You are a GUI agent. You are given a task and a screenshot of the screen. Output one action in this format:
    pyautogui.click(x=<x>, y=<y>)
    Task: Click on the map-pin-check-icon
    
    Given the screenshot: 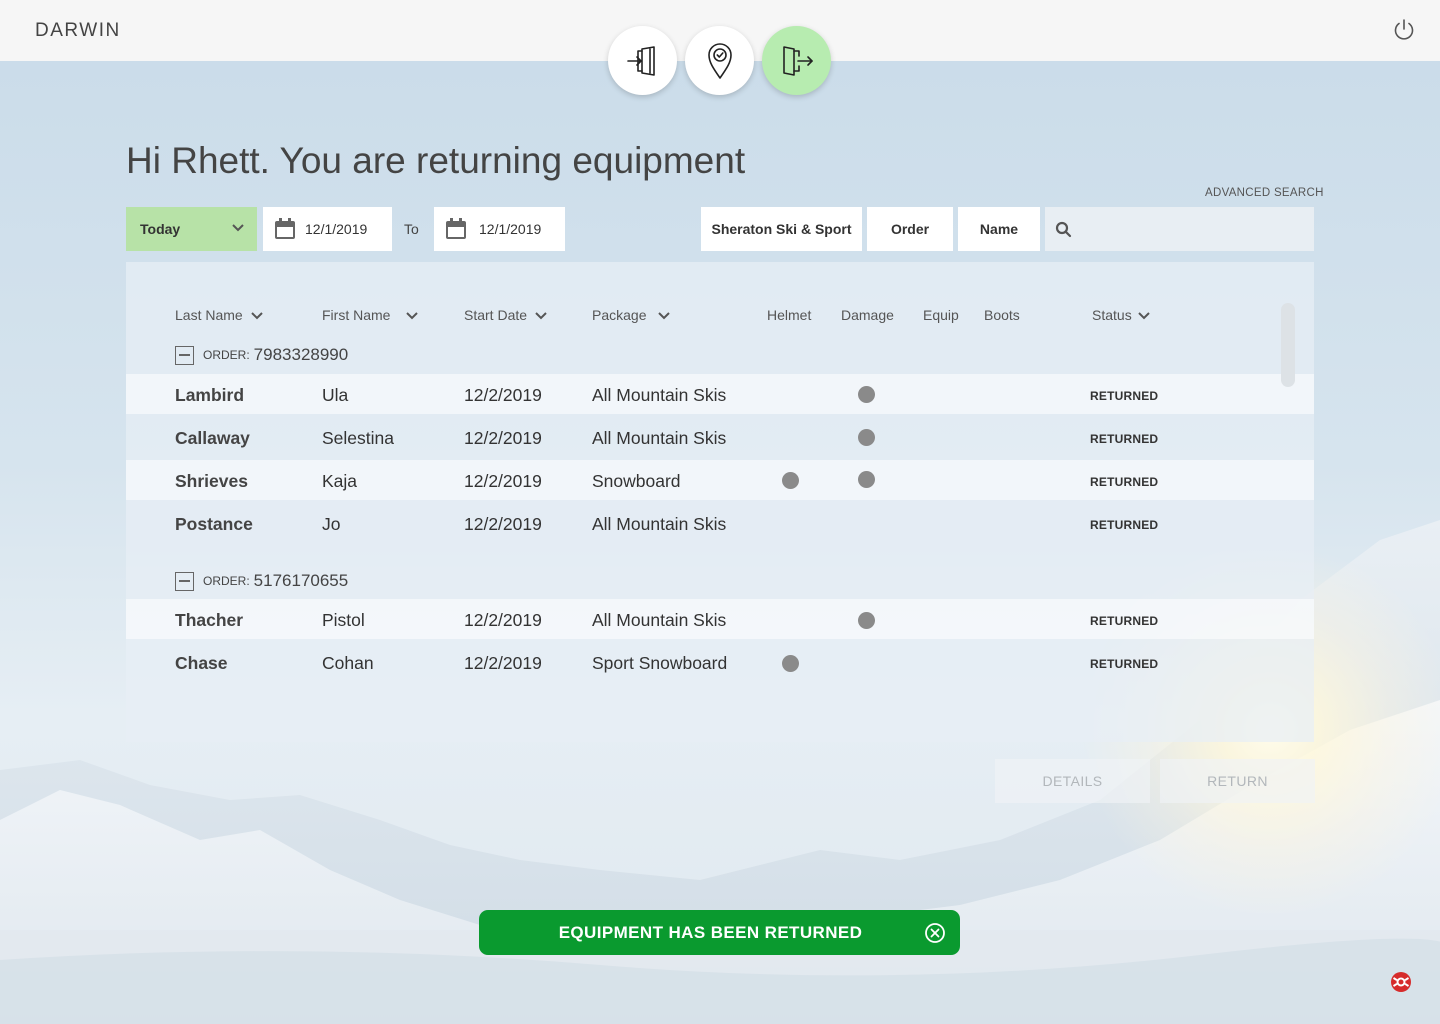 What is the action you would take?
    pyautogui.click(x=719, y=60)
    